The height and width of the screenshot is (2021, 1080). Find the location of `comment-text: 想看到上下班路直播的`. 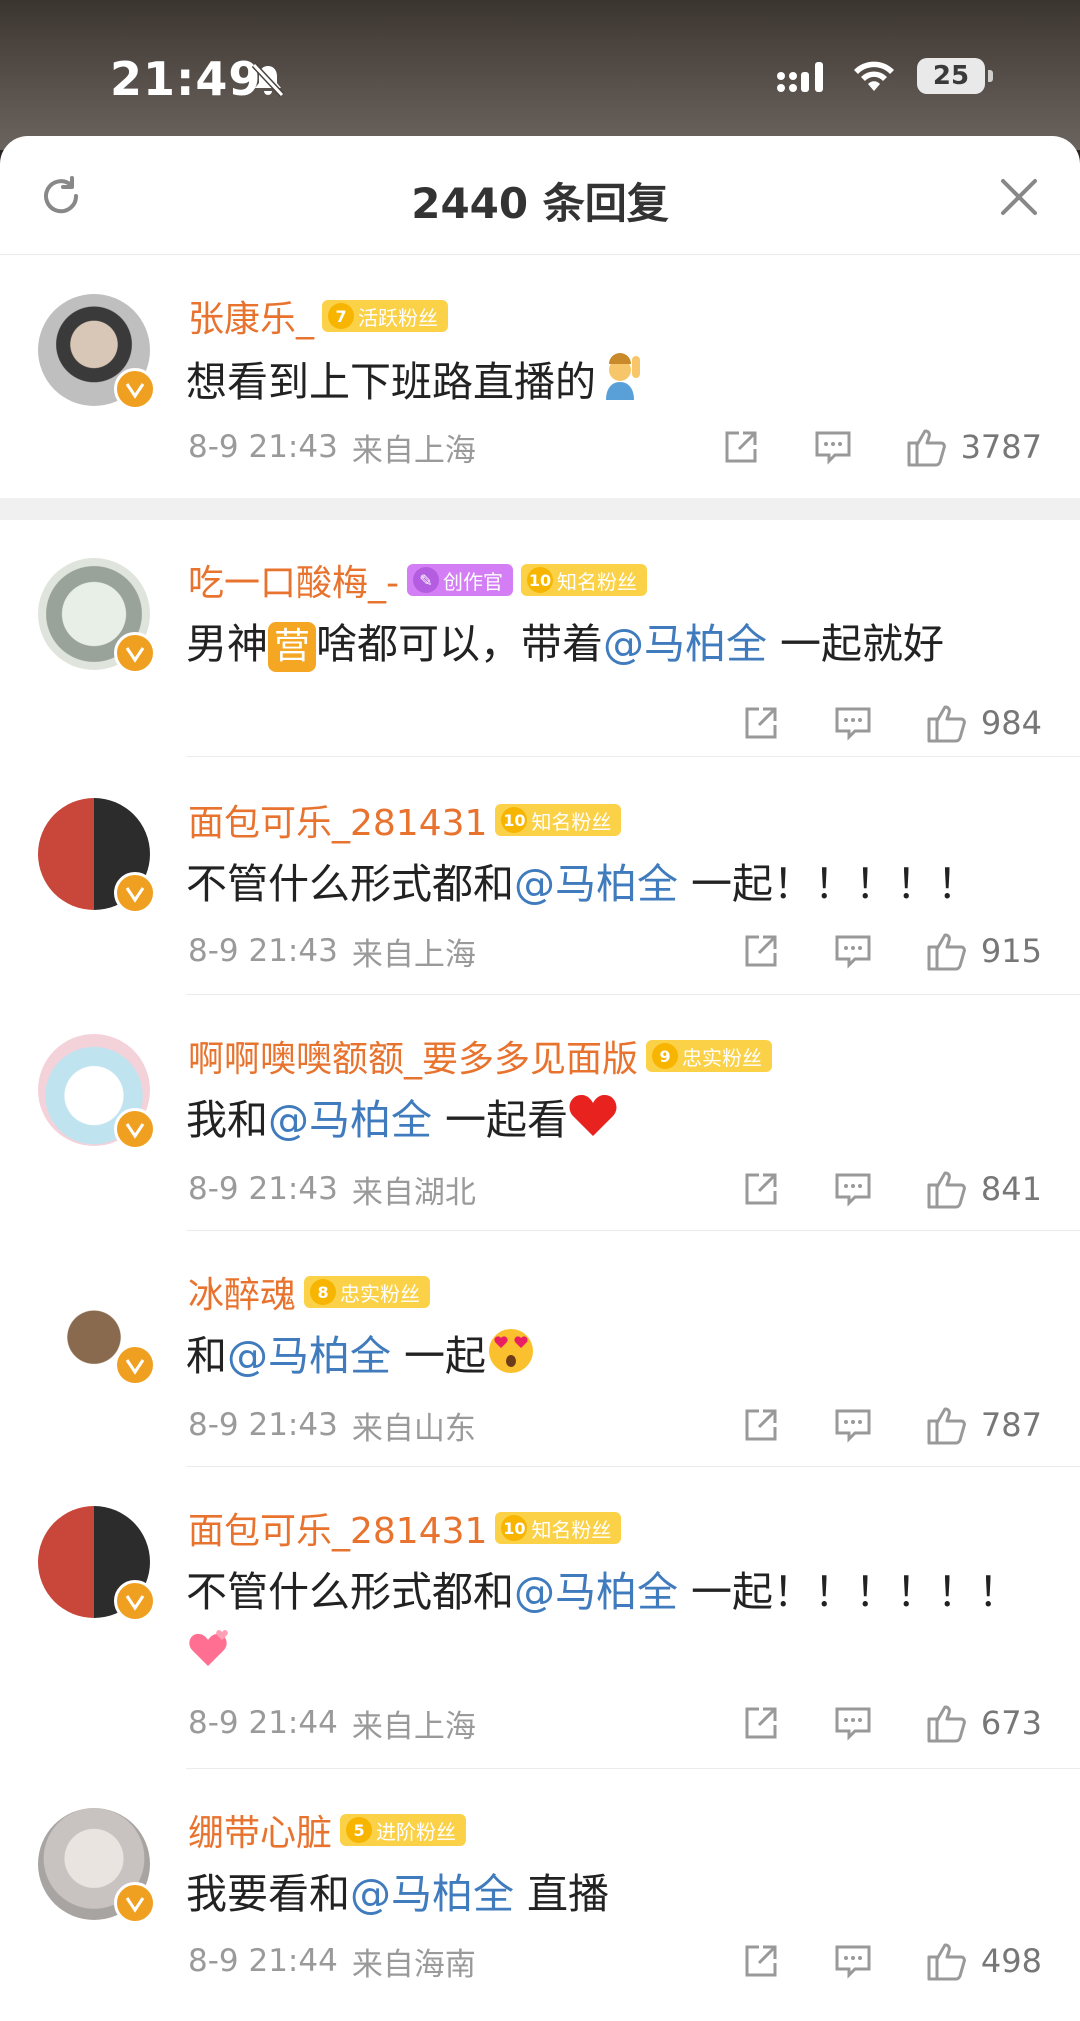

comment-text: 想看到上下班路直播的 is located at coordinates (615, 385).